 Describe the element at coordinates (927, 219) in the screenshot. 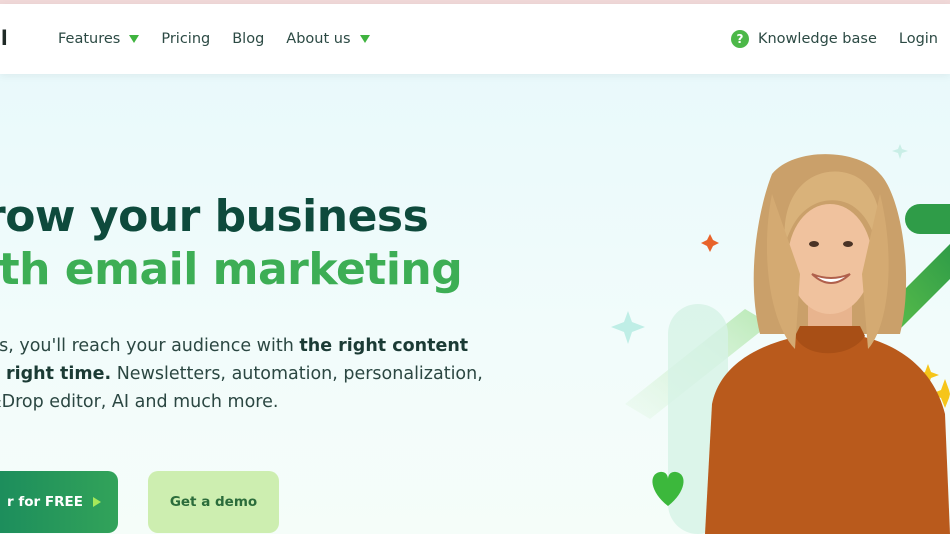

I see `arrow-head-shape` at that location.